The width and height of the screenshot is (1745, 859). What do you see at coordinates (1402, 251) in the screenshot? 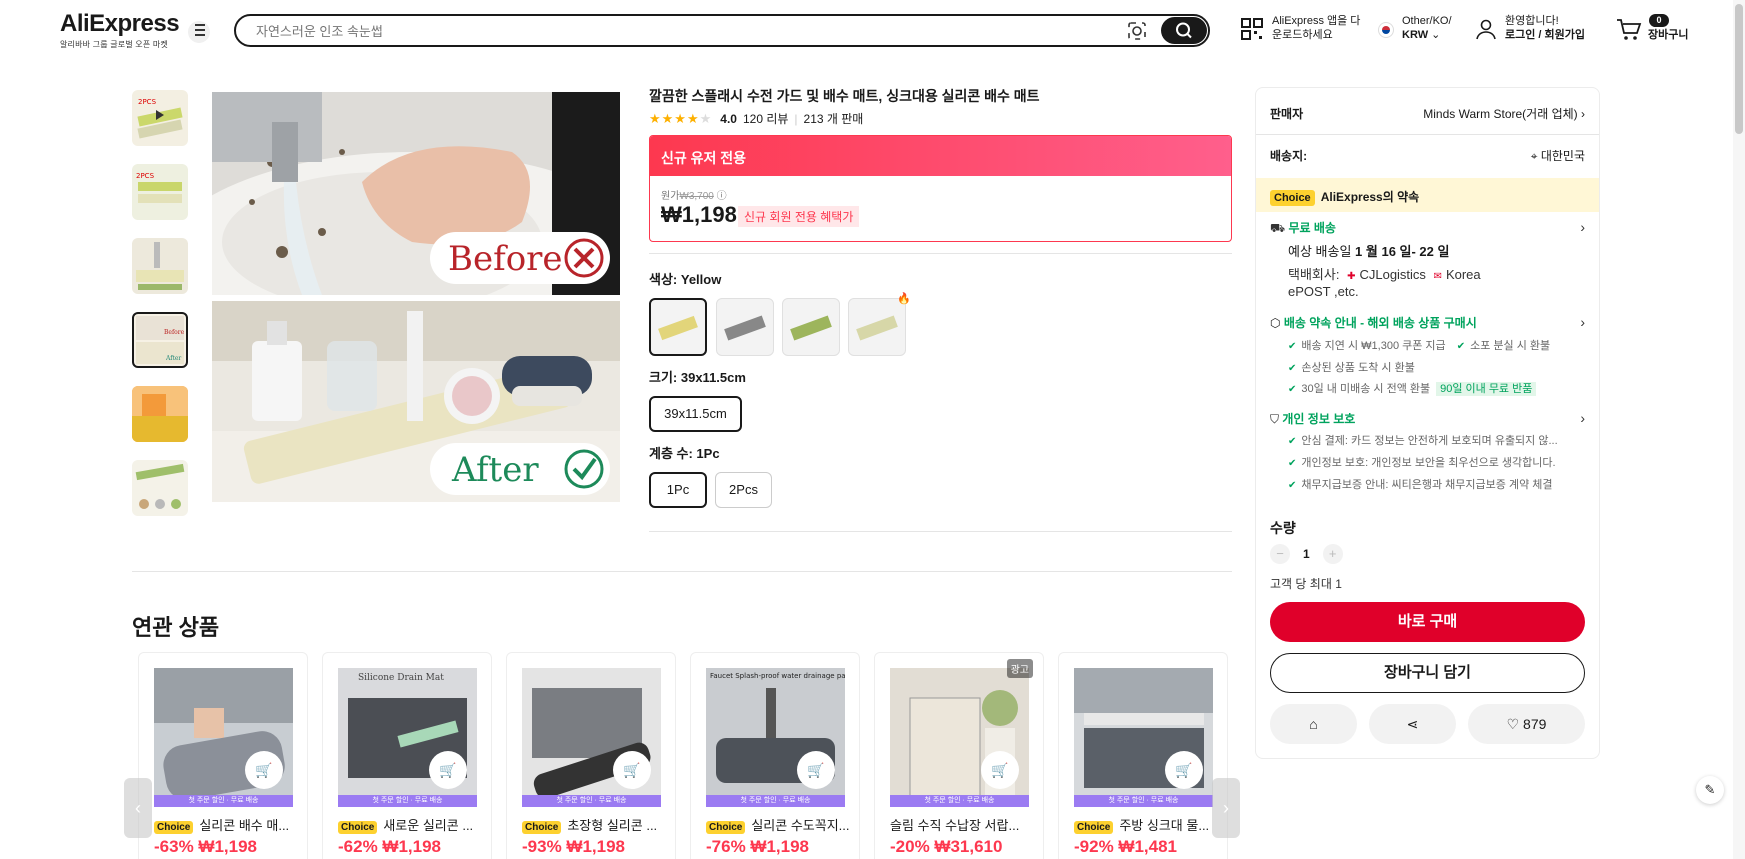
I see `delivery-date: 1 월 16 일- 22 일` at bounding box center [1402, 251].